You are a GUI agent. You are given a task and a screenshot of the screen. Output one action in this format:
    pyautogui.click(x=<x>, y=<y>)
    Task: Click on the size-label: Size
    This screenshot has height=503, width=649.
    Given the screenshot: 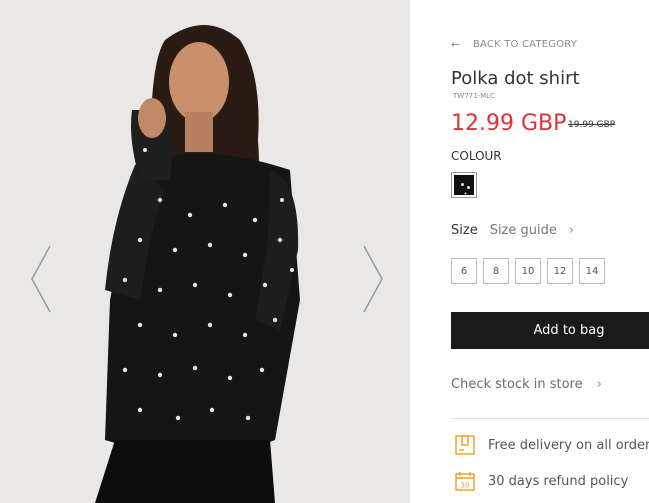 What is the action you would take?
    pyautogui.click(x=464, y=230)
    